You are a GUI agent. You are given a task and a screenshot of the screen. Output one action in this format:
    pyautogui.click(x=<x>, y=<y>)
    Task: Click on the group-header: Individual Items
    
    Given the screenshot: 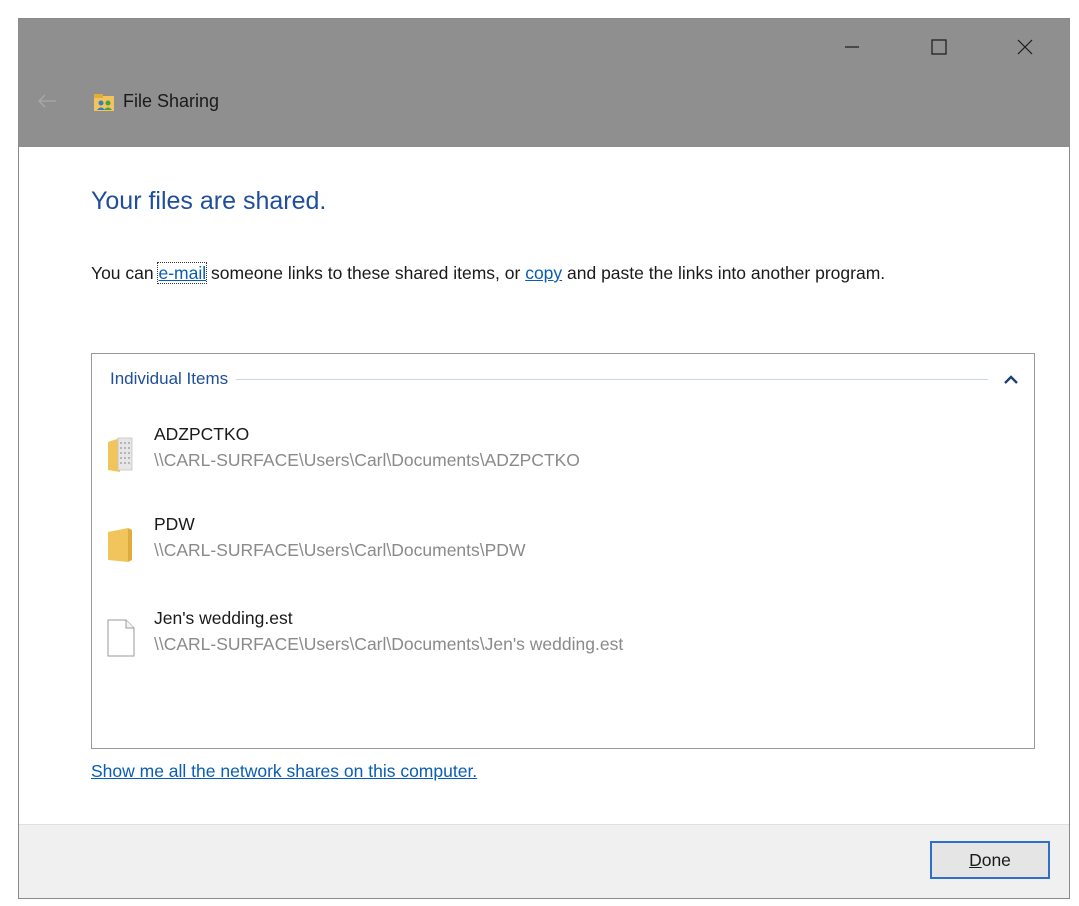 What is the action you would take?
    pyautogui.click(x=565, y=379)
    